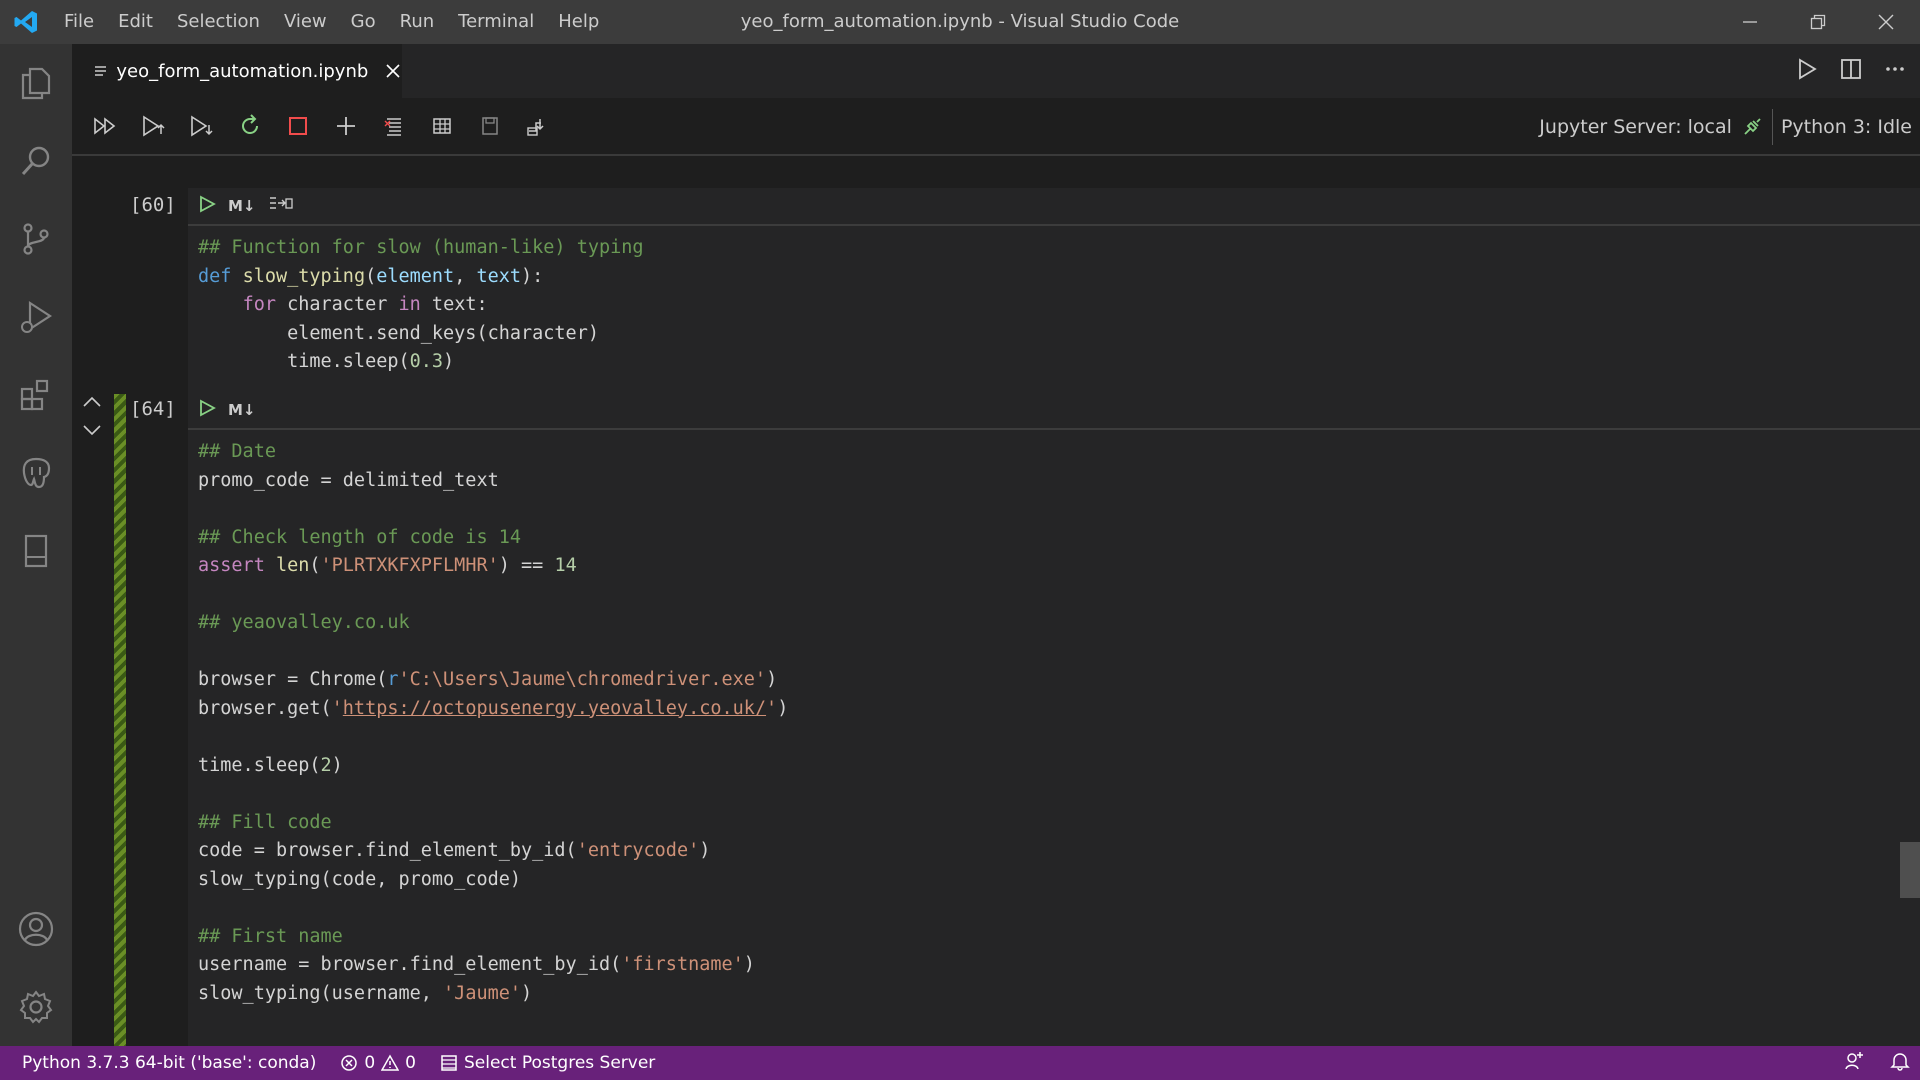 The image size is (1920, 1080). Describe the element at coordinates (538, 126) in the screenshot. I see `export-button` at that location.